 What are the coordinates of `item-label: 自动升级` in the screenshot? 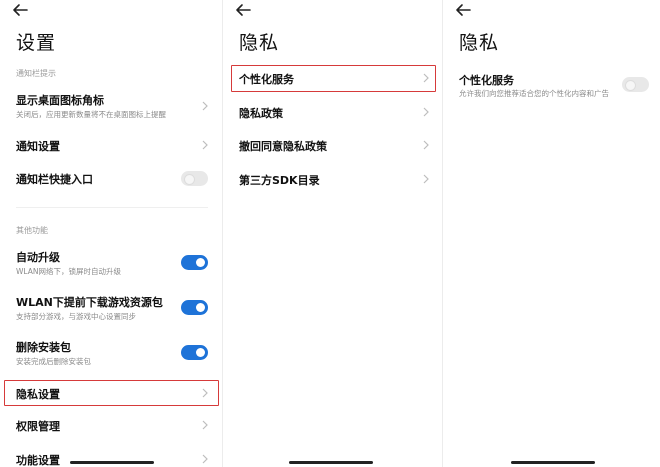 It's located at (38, 257).